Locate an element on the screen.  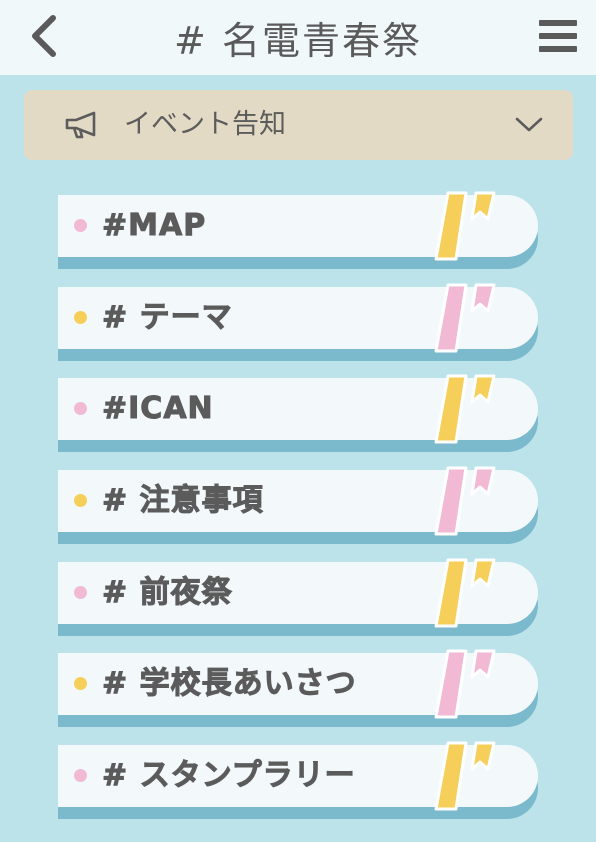
event-notice-dropdown: イベント告知 is located at coordinates (298, 125).